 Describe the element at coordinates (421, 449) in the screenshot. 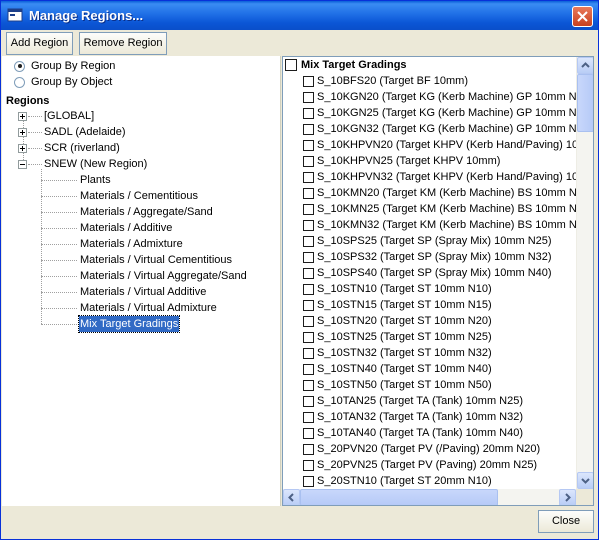

I see `grading-item: S_20PVN20 (Target PV (/Paving) 20mm N20)` at that location.